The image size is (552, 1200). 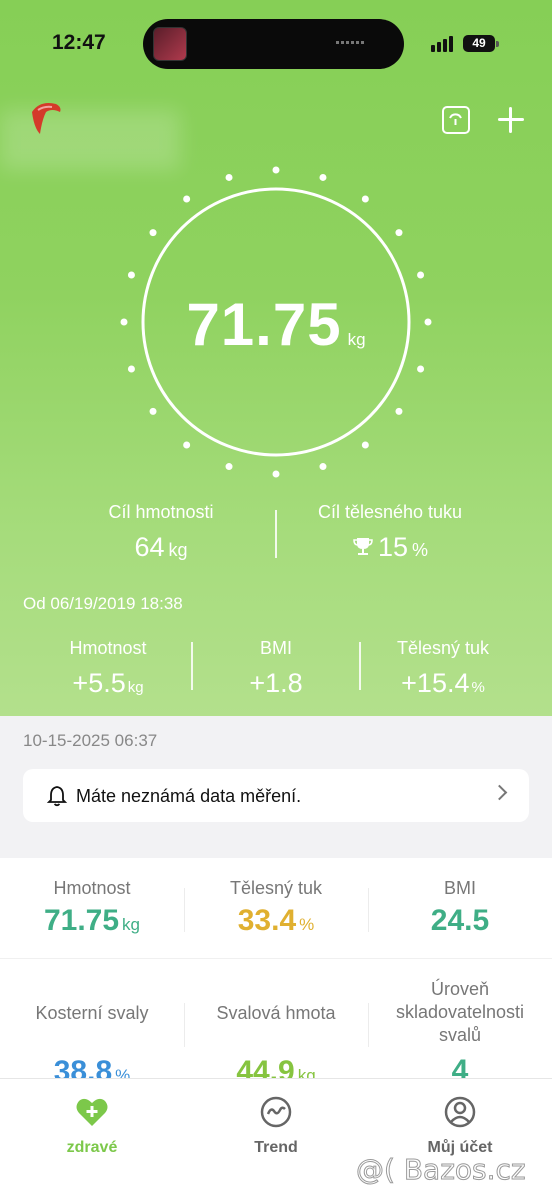 I want to click on body-fat-delta: Tělesný tuk +15.4%, so click(x=443, y=668).